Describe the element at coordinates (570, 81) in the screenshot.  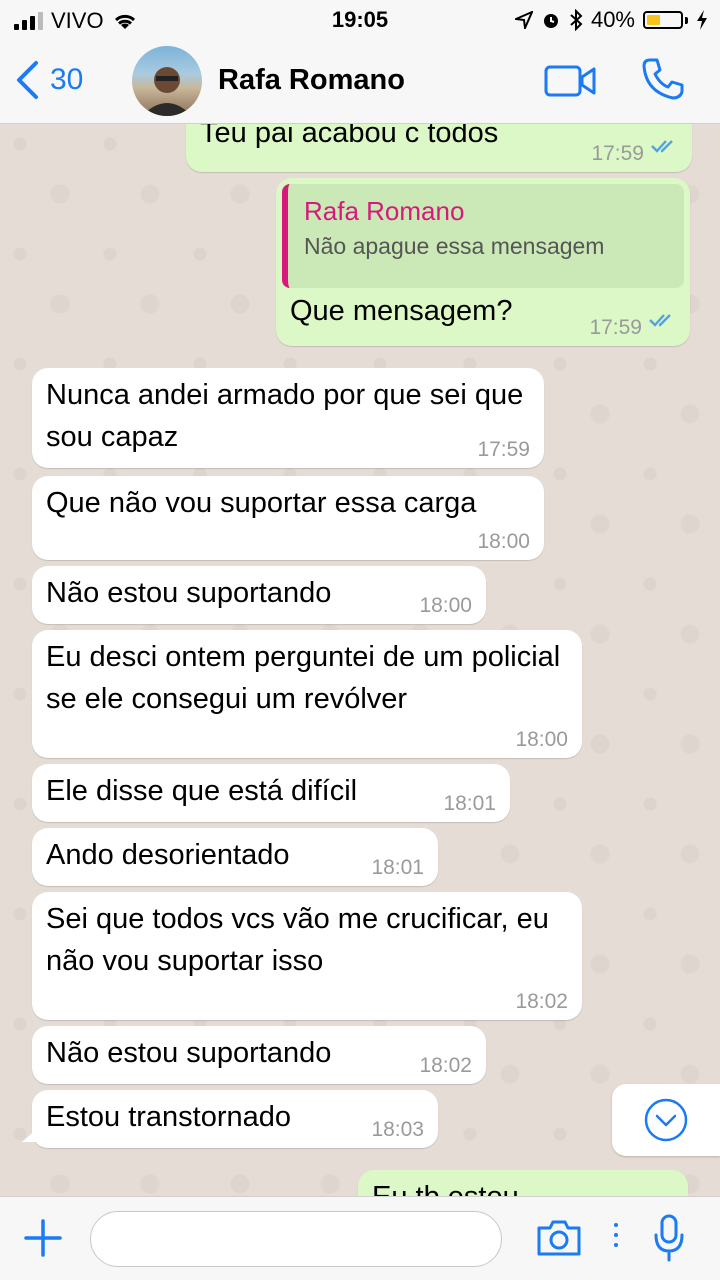
I see `video-camera-icon` at that location.